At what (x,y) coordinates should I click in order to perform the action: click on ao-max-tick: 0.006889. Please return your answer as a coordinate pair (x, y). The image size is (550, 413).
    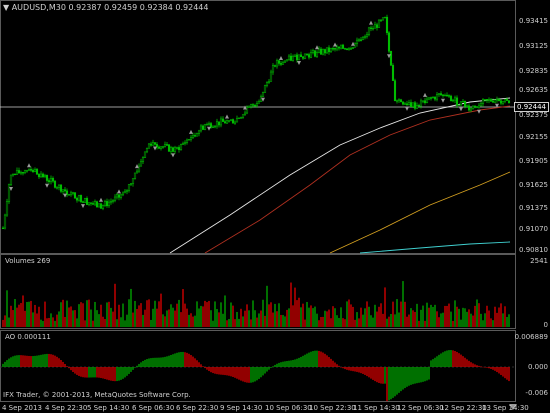
    Looking at the image, I should click on (531, 337).